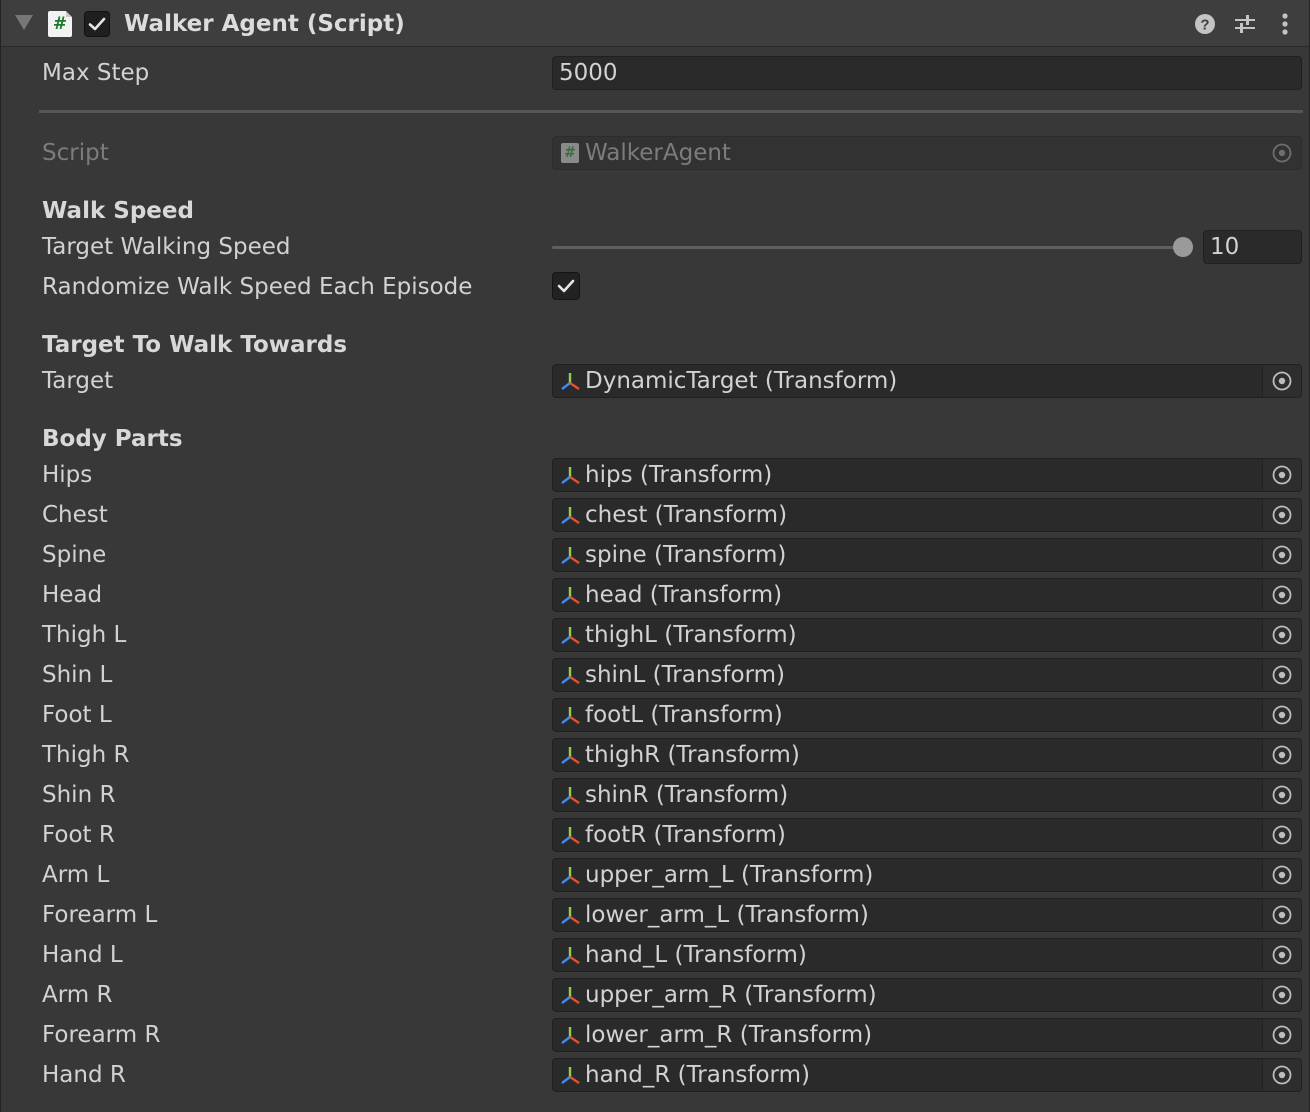  What do you see at coordinates (927, 381) in the screenshot?
I see `target-object-field: DynamicTarget (Transform)` at bounding box center [927, 381].